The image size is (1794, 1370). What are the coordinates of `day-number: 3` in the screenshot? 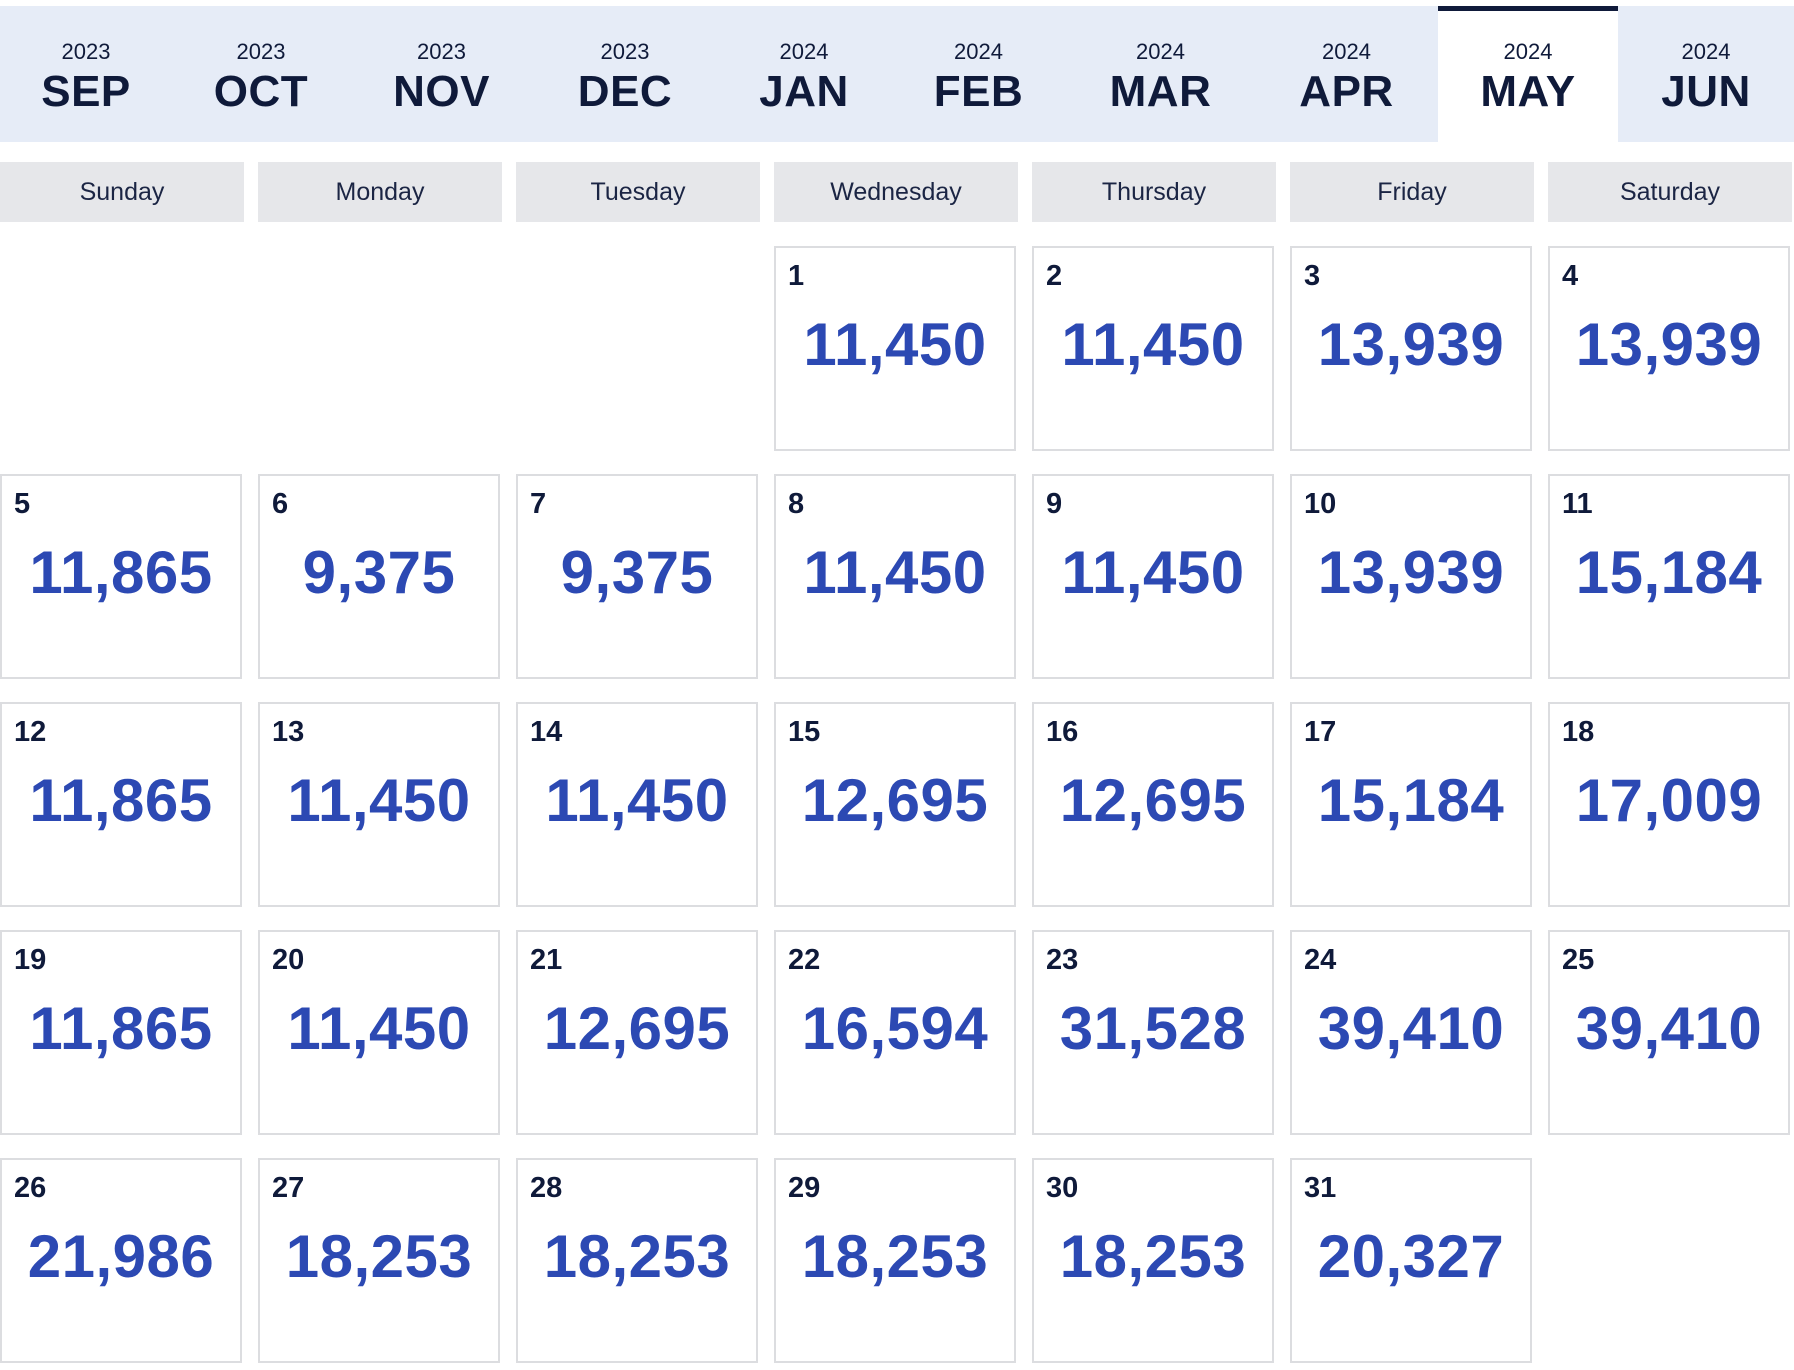 It's located at (1312, 276).